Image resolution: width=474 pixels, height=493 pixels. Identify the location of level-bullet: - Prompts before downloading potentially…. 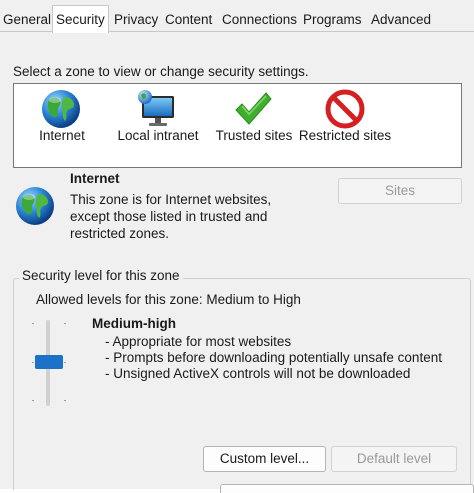
(273, 357).